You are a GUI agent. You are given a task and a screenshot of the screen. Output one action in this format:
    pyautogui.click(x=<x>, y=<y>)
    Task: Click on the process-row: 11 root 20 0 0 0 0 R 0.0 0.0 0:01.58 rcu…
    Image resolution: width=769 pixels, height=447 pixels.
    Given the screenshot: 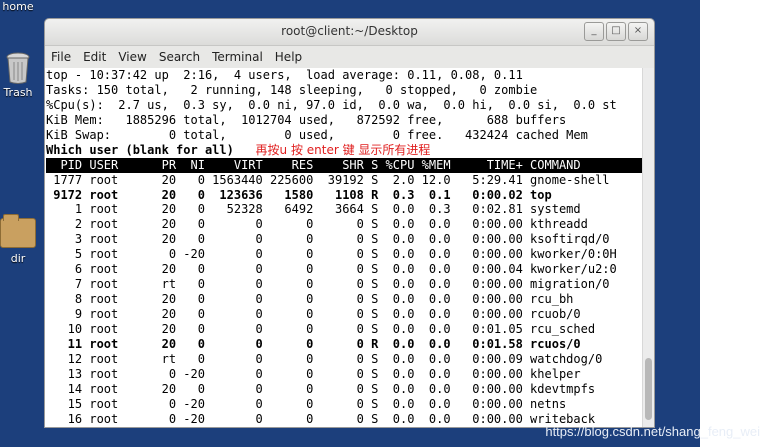 What is the action you would take?
    pyautogui.click(x=313, y=343)
    